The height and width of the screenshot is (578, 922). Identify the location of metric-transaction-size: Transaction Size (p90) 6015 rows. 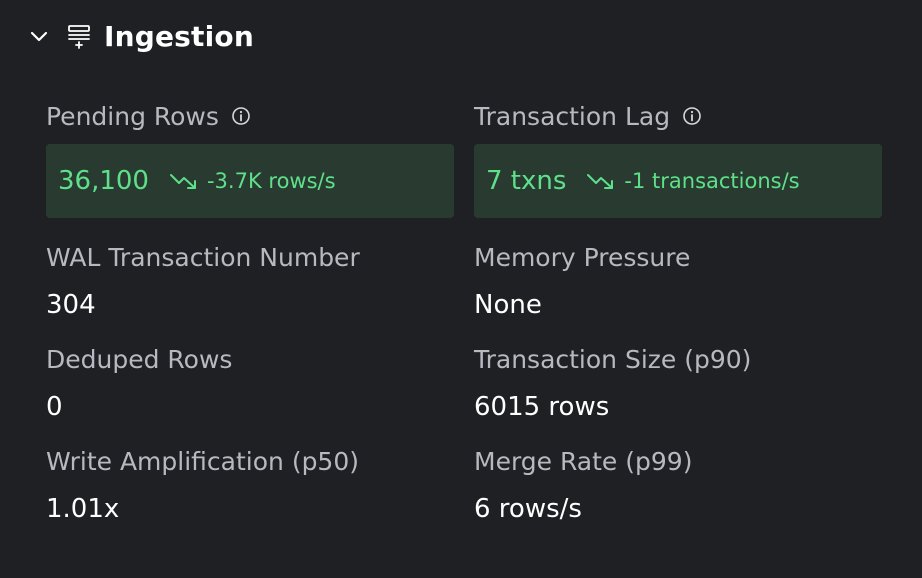
(678, 383).